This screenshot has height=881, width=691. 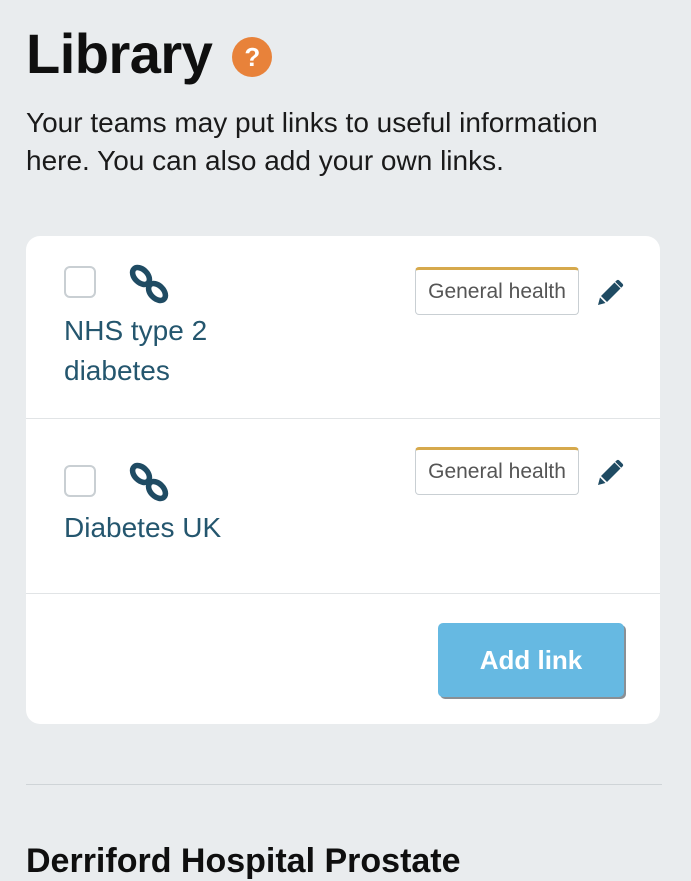 I want to click on section-divider, so click(x=344, y=784).